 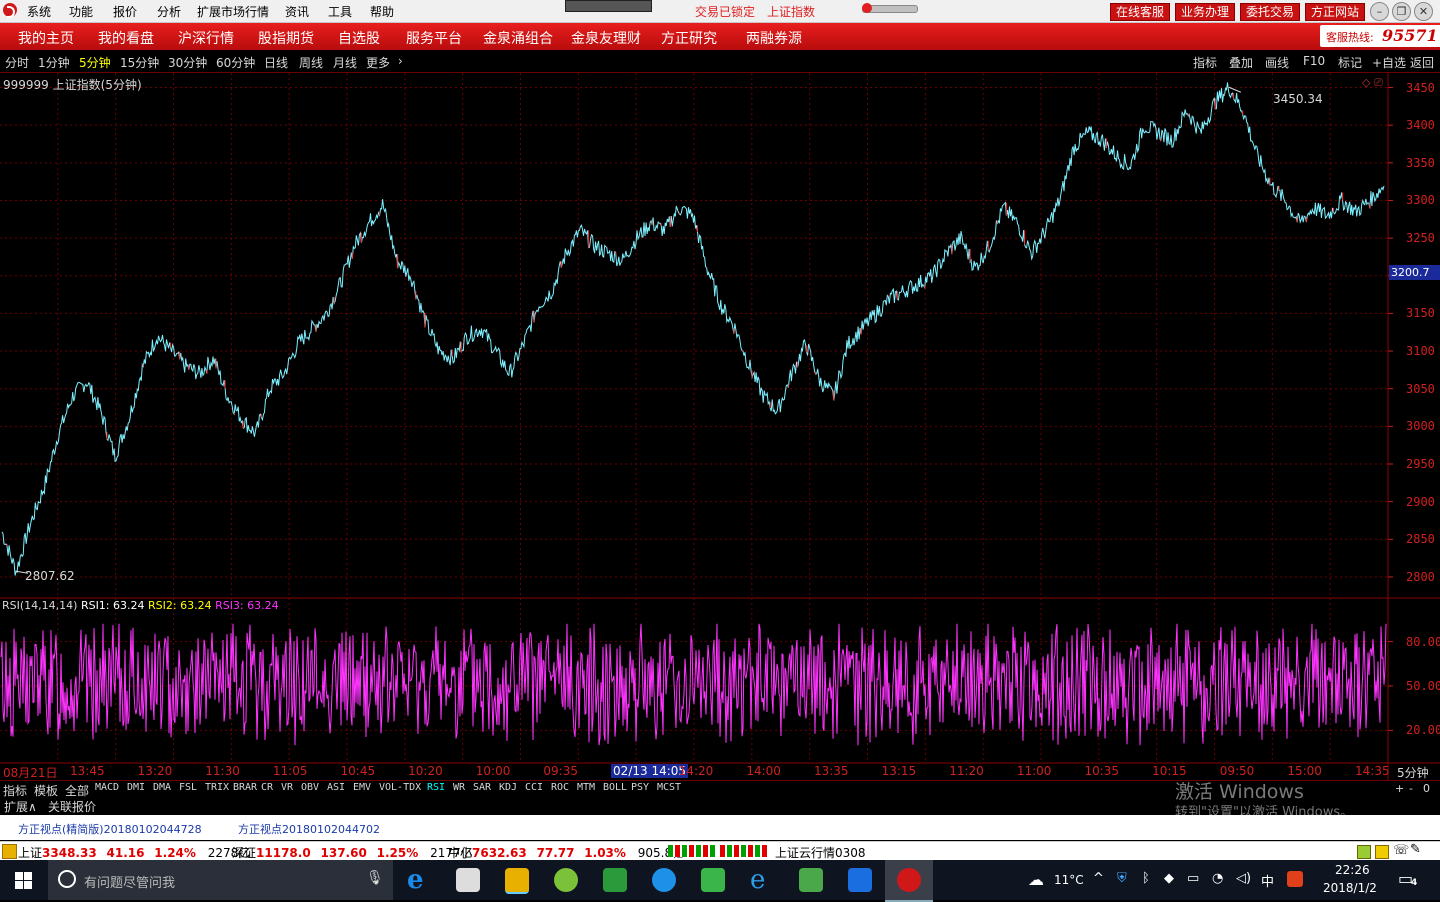 What do you see at coordinates (276, 62) in the screenshot?
I see `period-daily: 日线` at bounding box center [276, 62].